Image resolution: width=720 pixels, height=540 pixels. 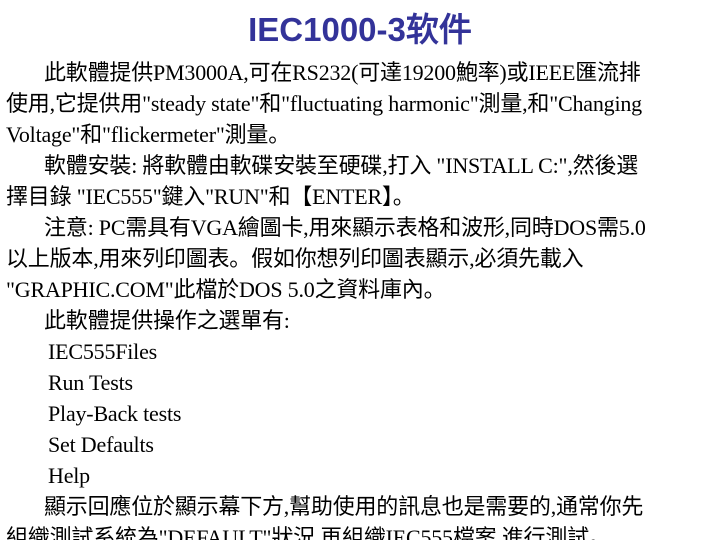 What do you see at coordinates (295, 258) in the screenshot?
I see `body-line: 以上版本,用來列印圖表。假如你想列印圖表顯示,必須先載入` at bounding box center [295, 258].